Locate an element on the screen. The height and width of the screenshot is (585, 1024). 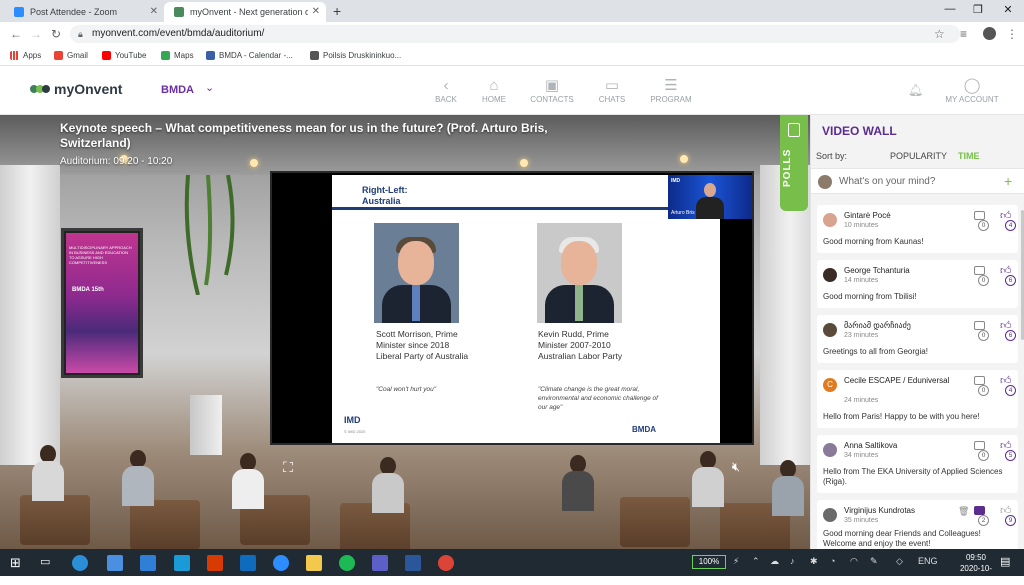
fullscreen-icon: ⛶ is located at coordinates (288, 467).